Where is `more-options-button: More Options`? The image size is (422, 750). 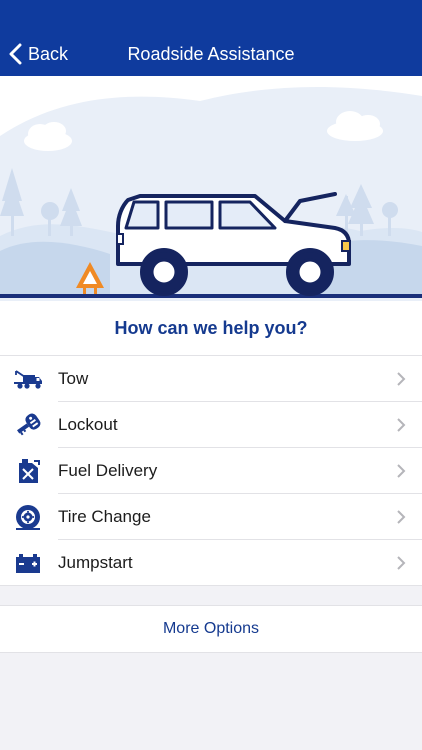 more-options-button: More Options is located at coordinates (211, 629).